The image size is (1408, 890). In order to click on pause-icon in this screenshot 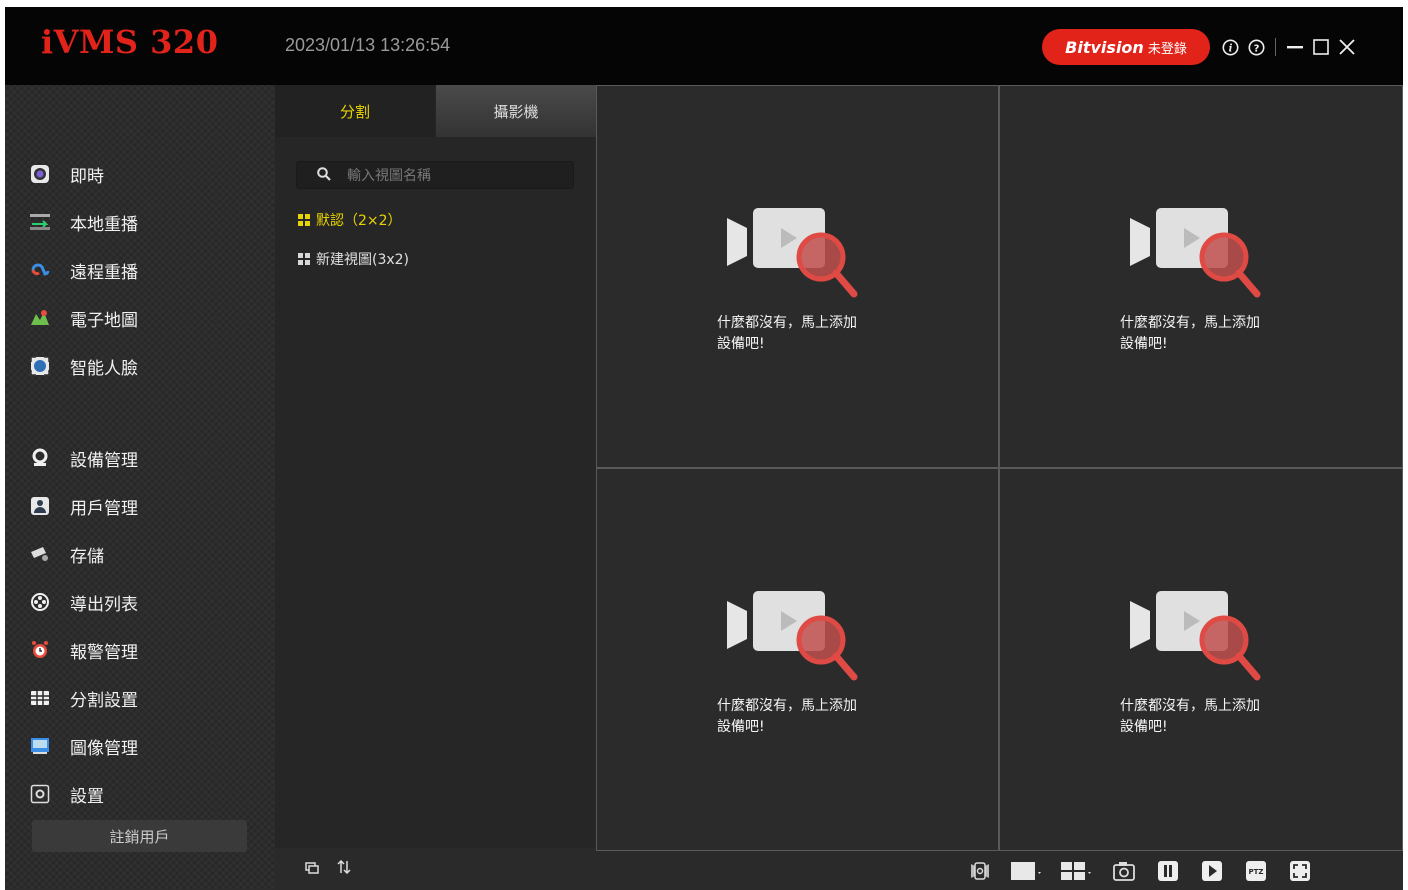, I will do `click(1168, 871)`.